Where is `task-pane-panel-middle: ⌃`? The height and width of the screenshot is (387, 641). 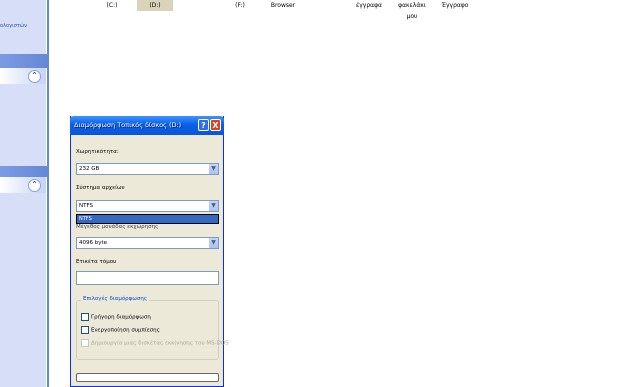 task-pane-panel-middle: ⌃ is located at coordinates (23, 117).